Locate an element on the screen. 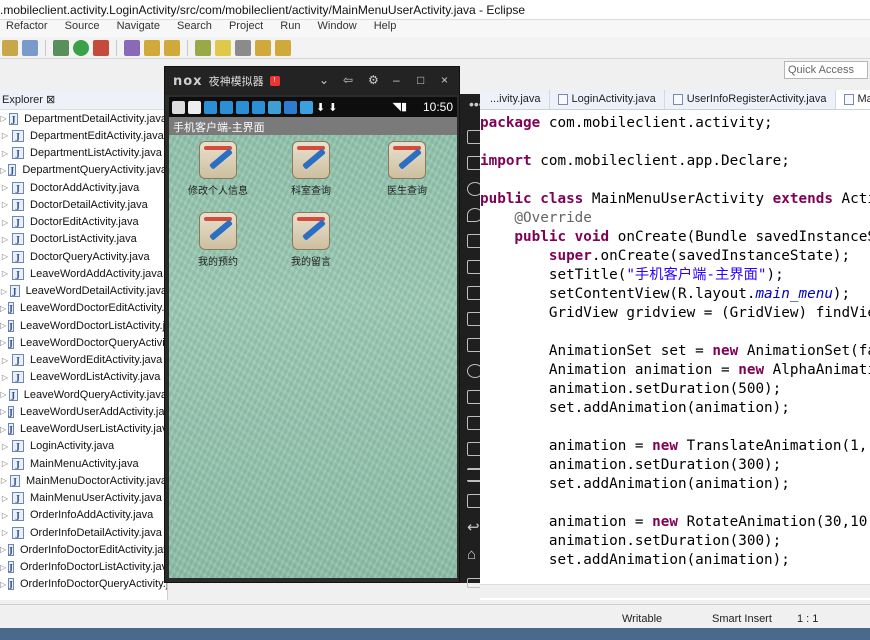  explorer-file-item: ▷ J DoctorQueryActivity.java is located at coordinates (83, 256).